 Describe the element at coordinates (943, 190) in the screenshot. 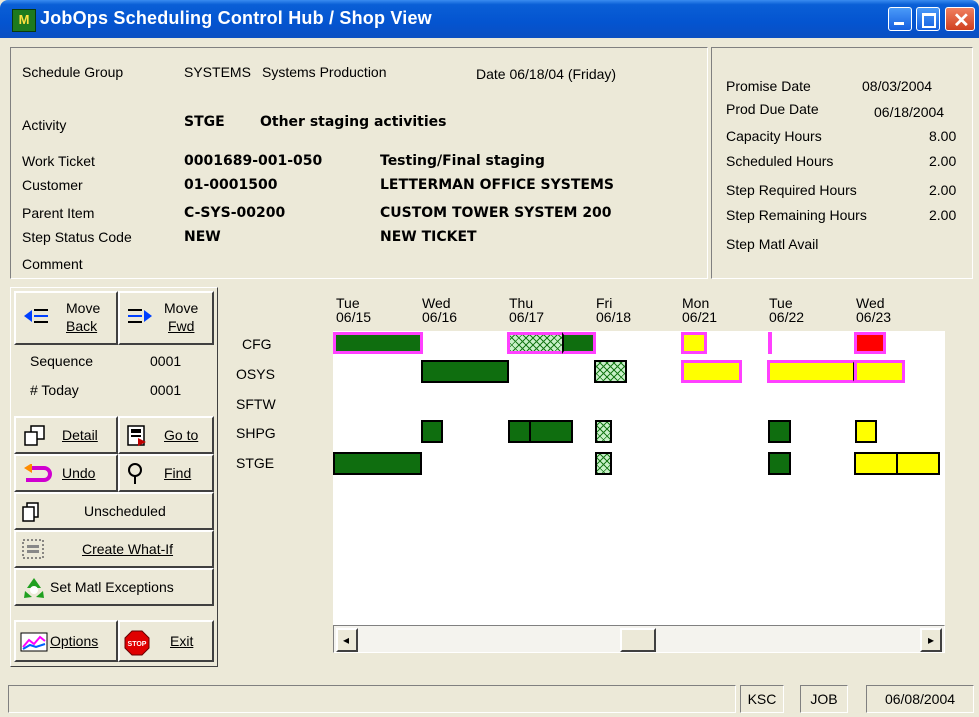

I see `required-hours-value: 2.00` at that location.